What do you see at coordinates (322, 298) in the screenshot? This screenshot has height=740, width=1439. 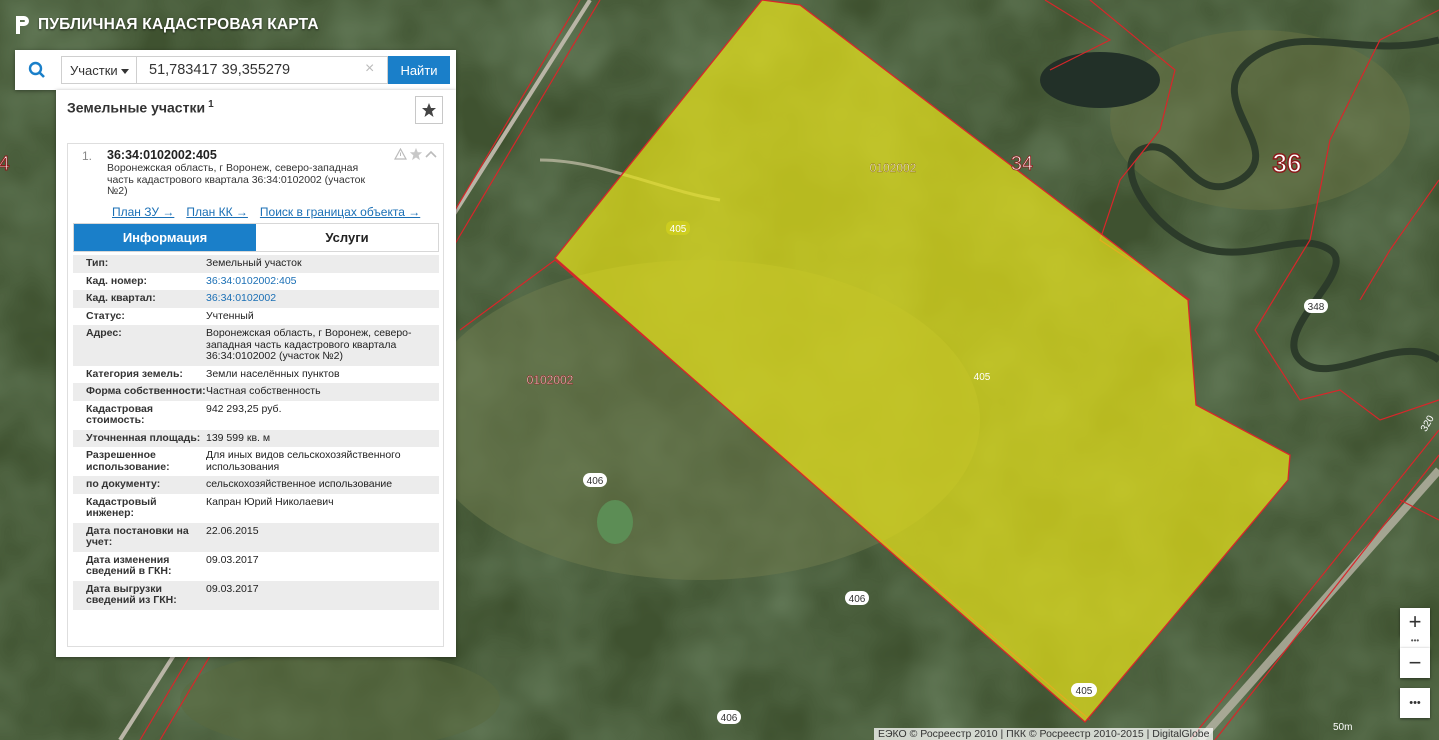 I see `info-value: 36:34:0102002` at bounding box center [322, 298].